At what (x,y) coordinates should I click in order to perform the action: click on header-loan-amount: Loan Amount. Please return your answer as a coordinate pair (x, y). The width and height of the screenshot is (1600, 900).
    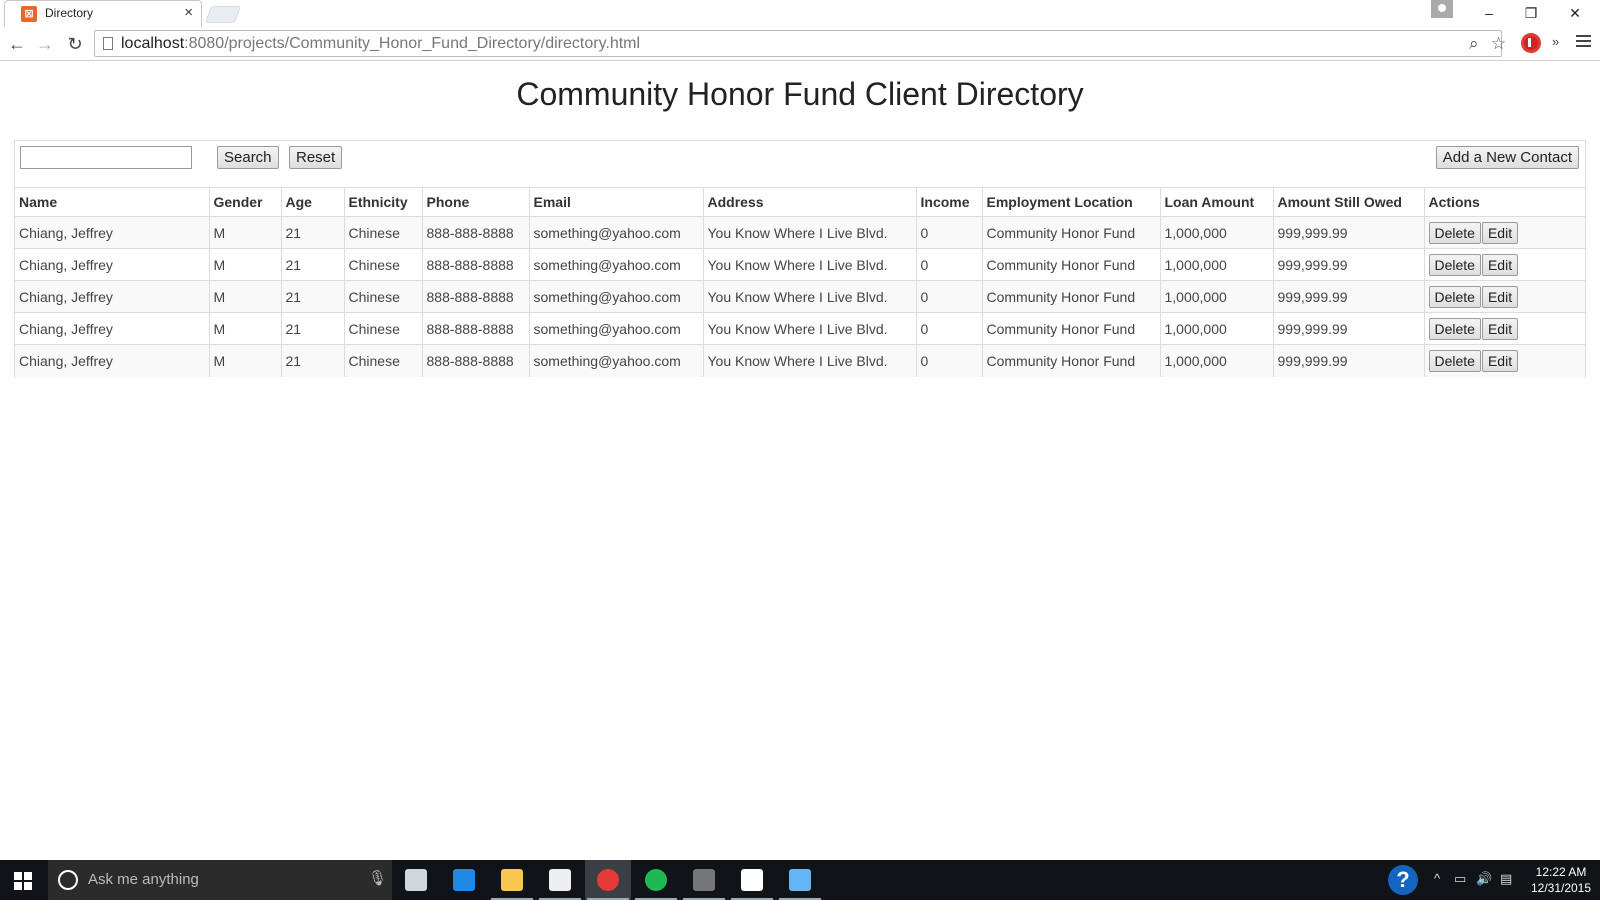
    Looking at the image, I should click on (1216, 202).